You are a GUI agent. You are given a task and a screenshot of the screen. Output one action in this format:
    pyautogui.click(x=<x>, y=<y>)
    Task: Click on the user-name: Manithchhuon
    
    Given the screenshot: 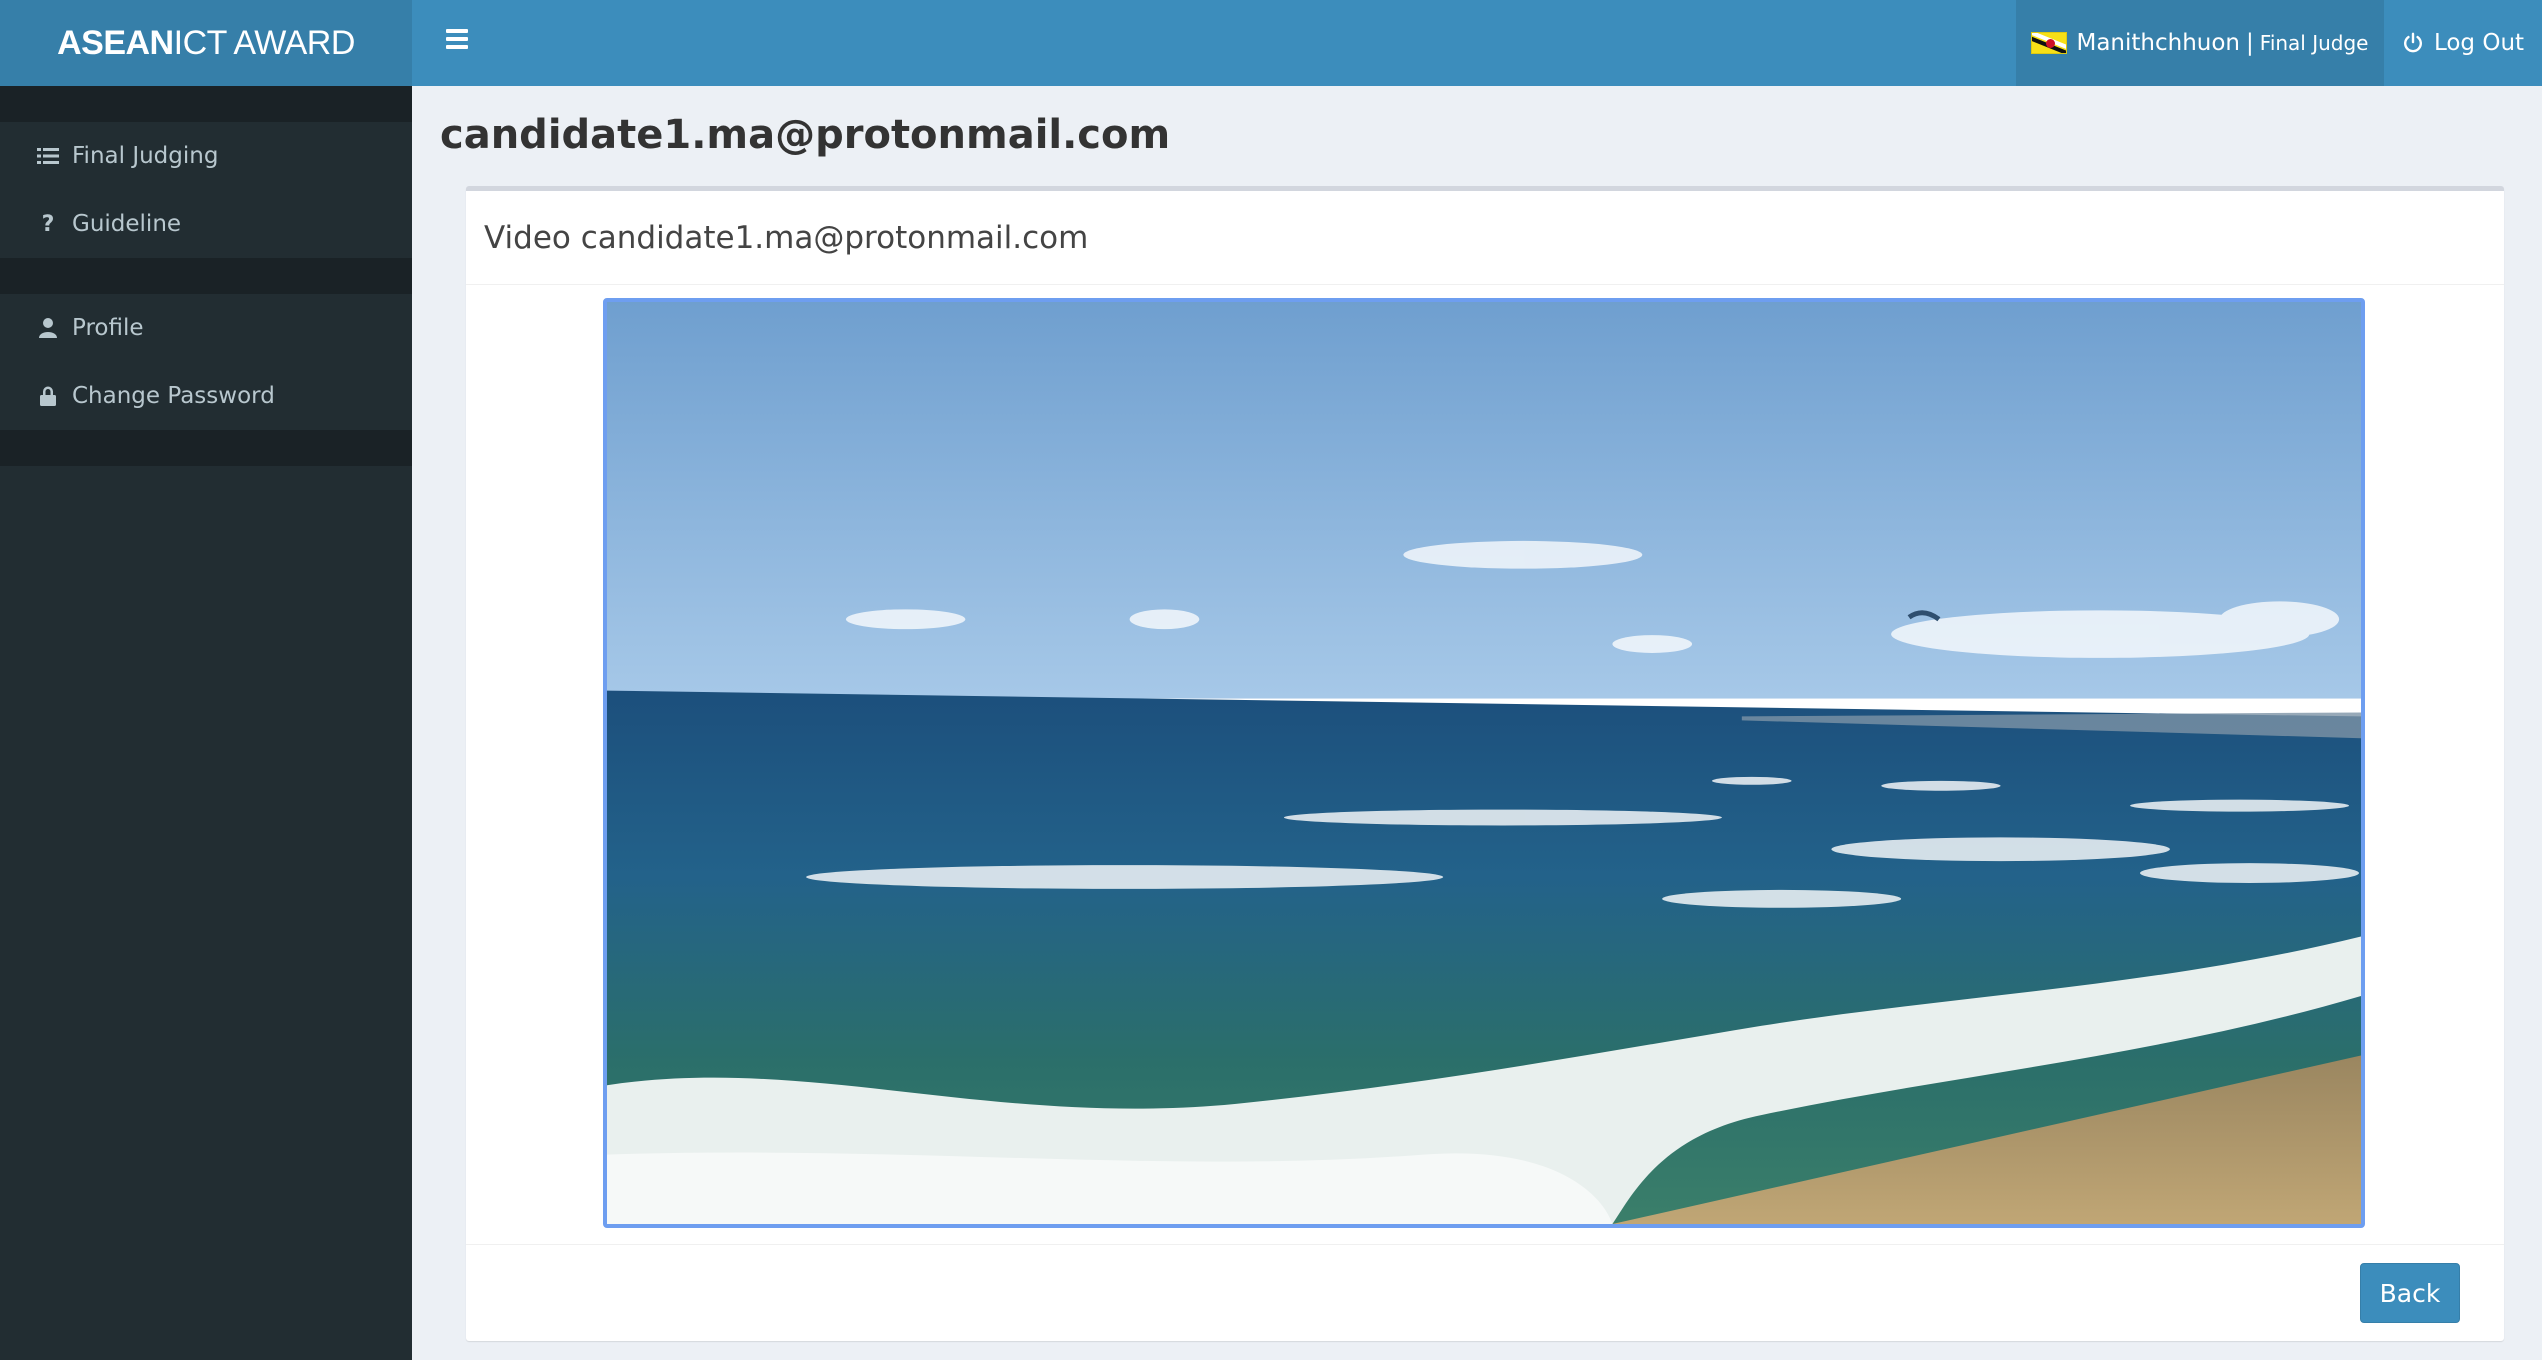 What is the action you would take?
    pyautogui.click(x=2158, y=43)
    